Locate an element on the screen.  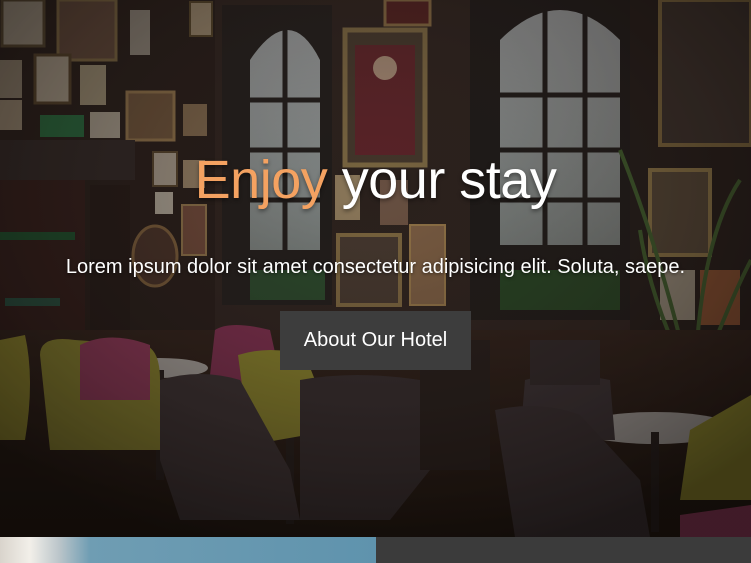
hero-title-accent: Enjoy is located at coordinates (261, 180).